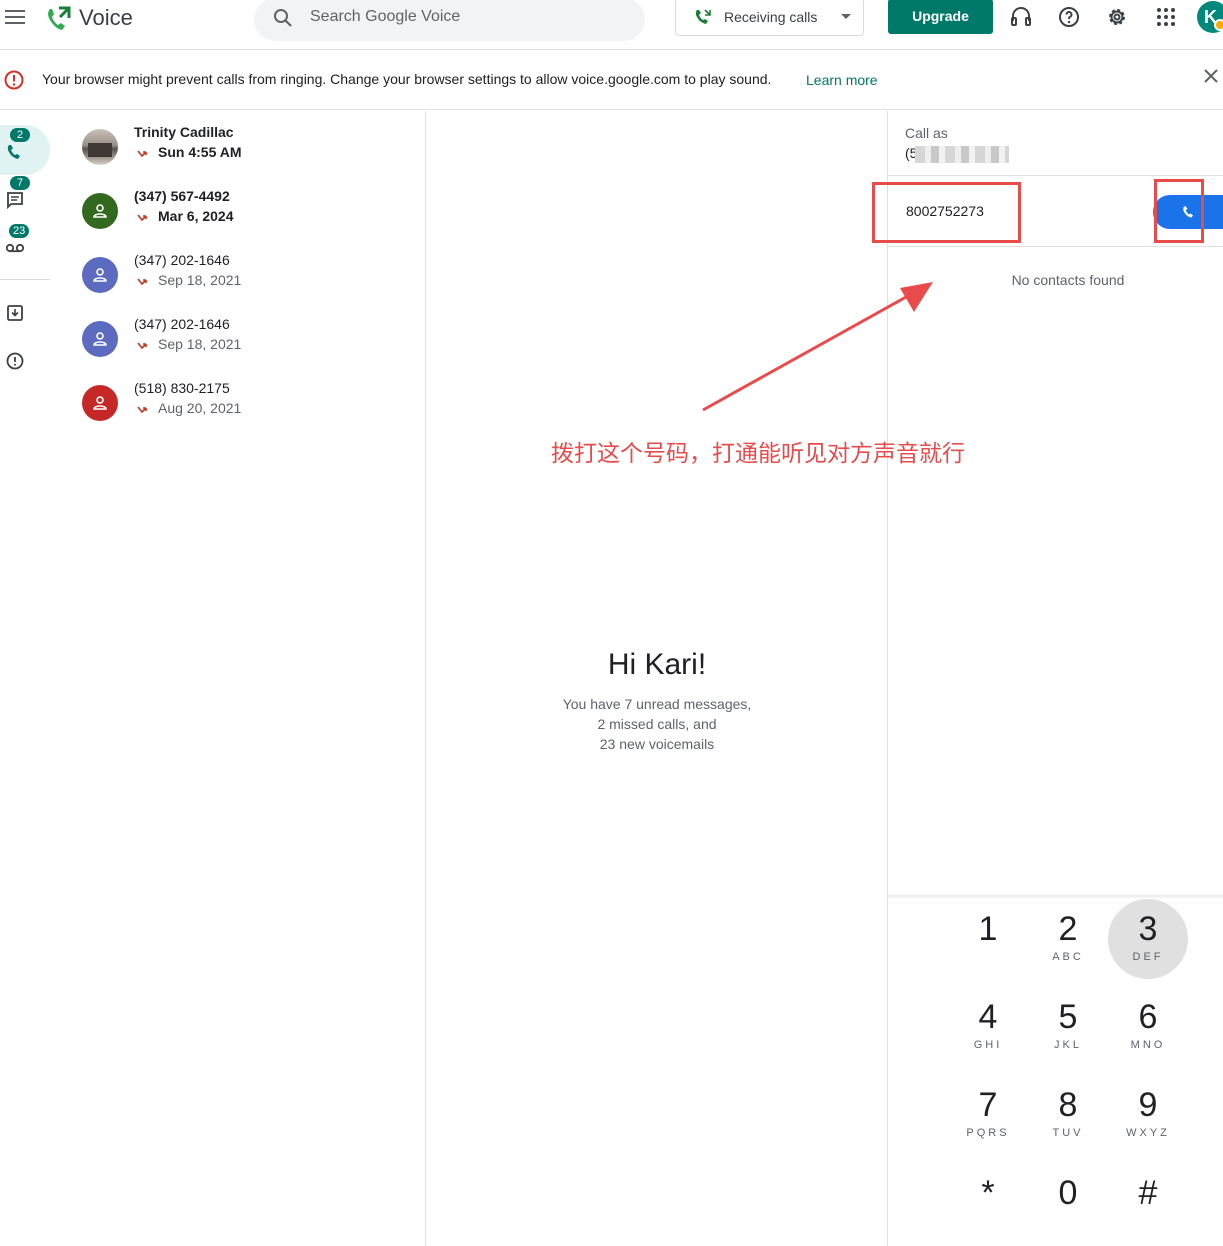  I want to click on call-as-label: Call as, so click(926, 133).